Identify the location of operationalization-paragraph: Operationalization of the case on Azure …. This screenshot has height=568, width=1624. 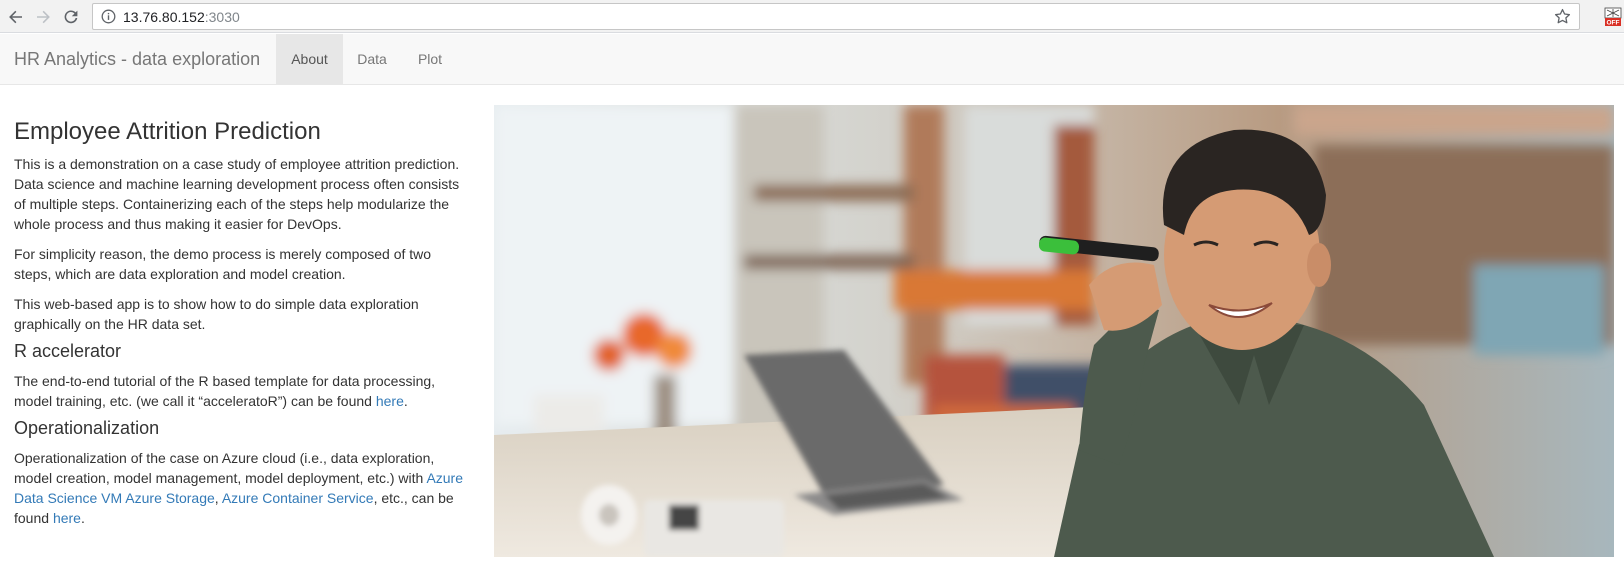
(241, 488).